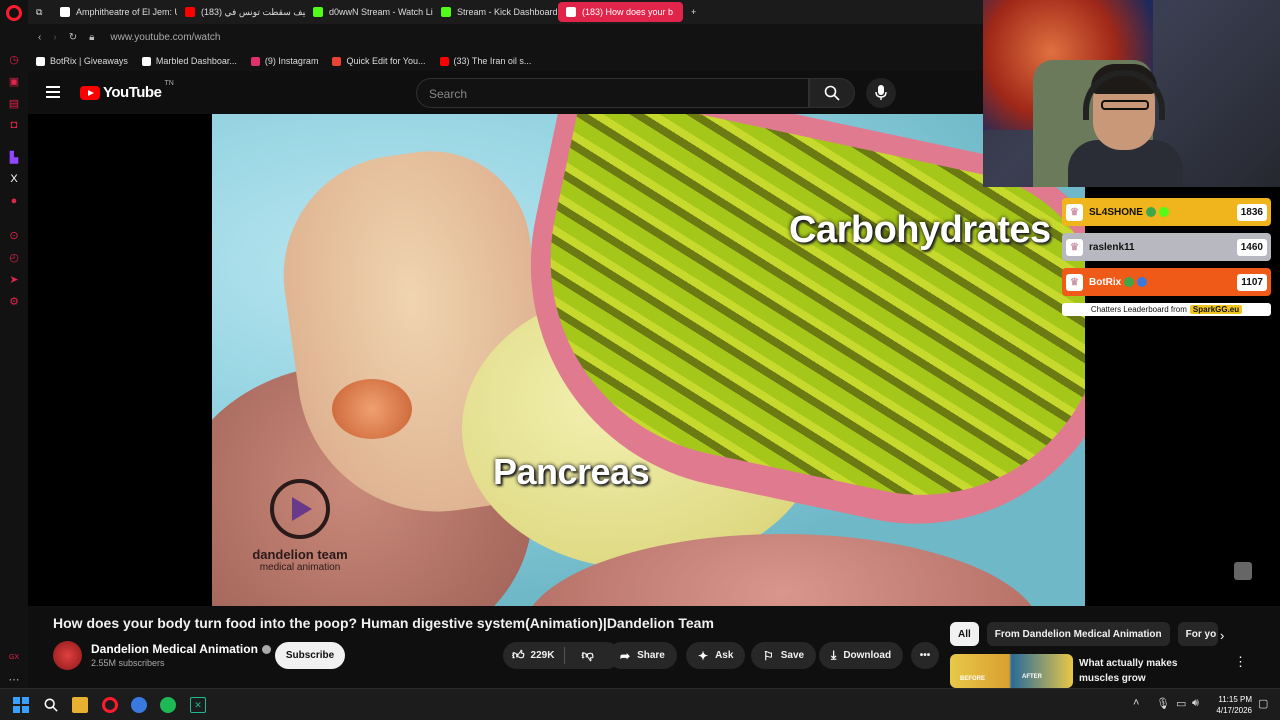 The width and height of the screenshot is (1280, 720). I want to click on recommendation-thumbnail: BEFORE AFTER, so click(1011, 671).